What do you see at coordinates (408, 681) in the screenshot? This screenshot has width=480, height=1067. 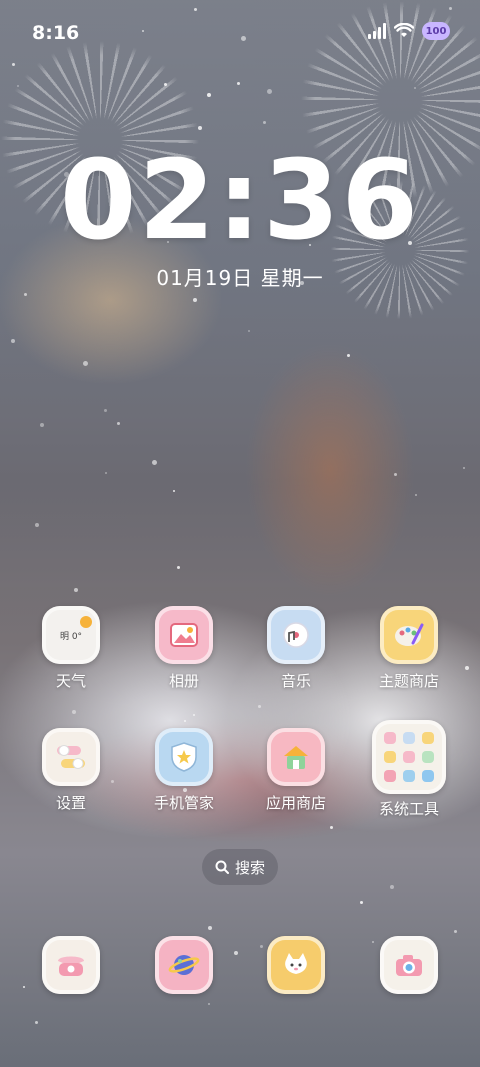 I see `app-label: 主题商店` at bounding box center [408, 681].